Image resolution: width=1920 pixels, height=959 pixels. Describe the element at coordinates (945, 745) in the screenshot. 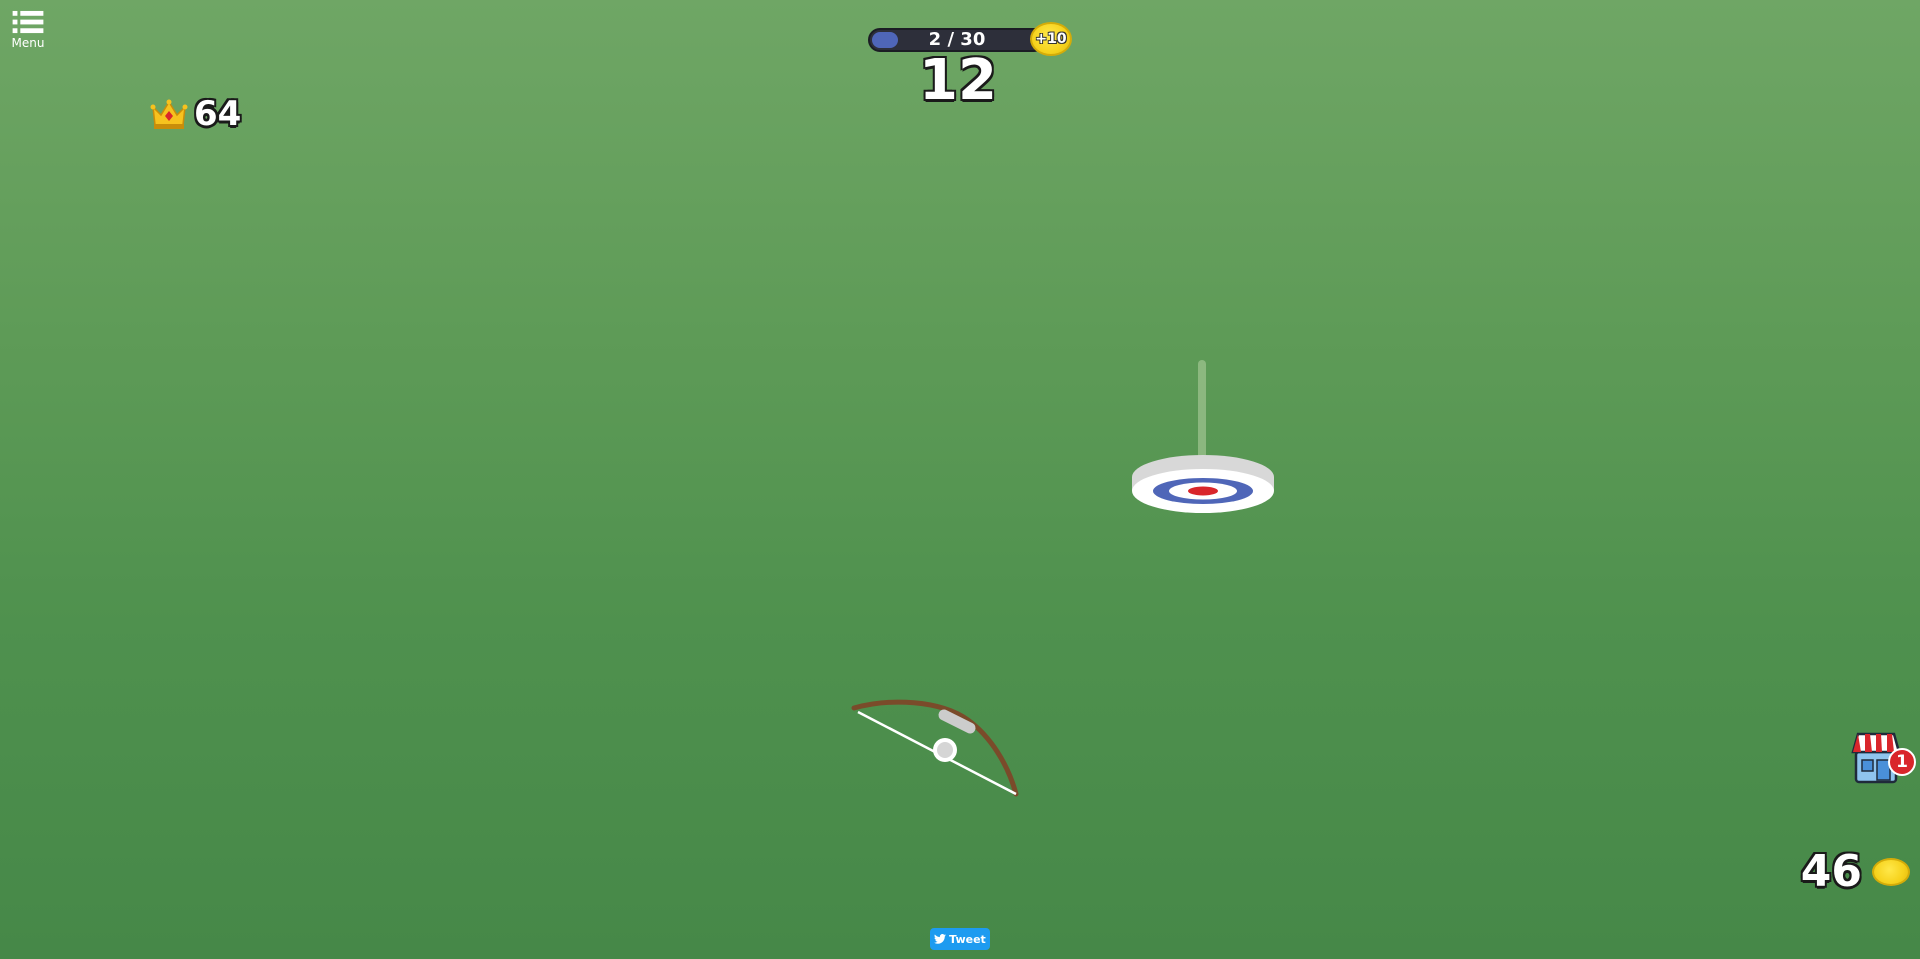

I see `bow-icon` at that location.